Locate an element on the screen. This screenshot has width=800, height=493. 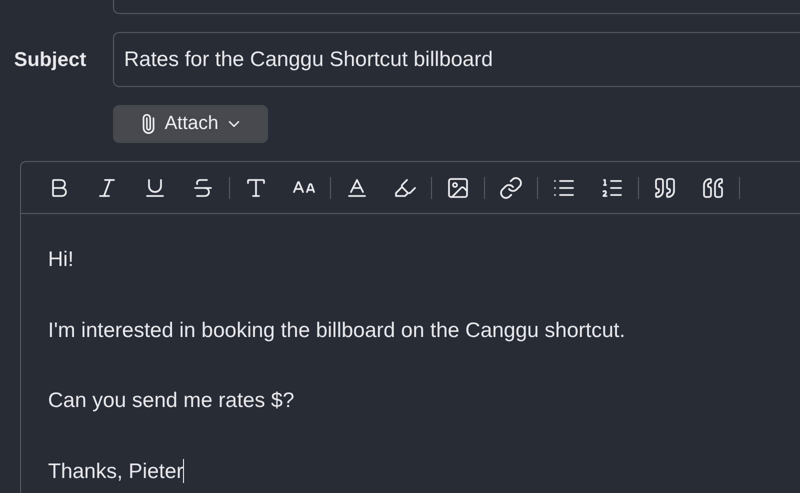
message-paragraph: Thanks, Pieter is located at coordinates (116, 471).